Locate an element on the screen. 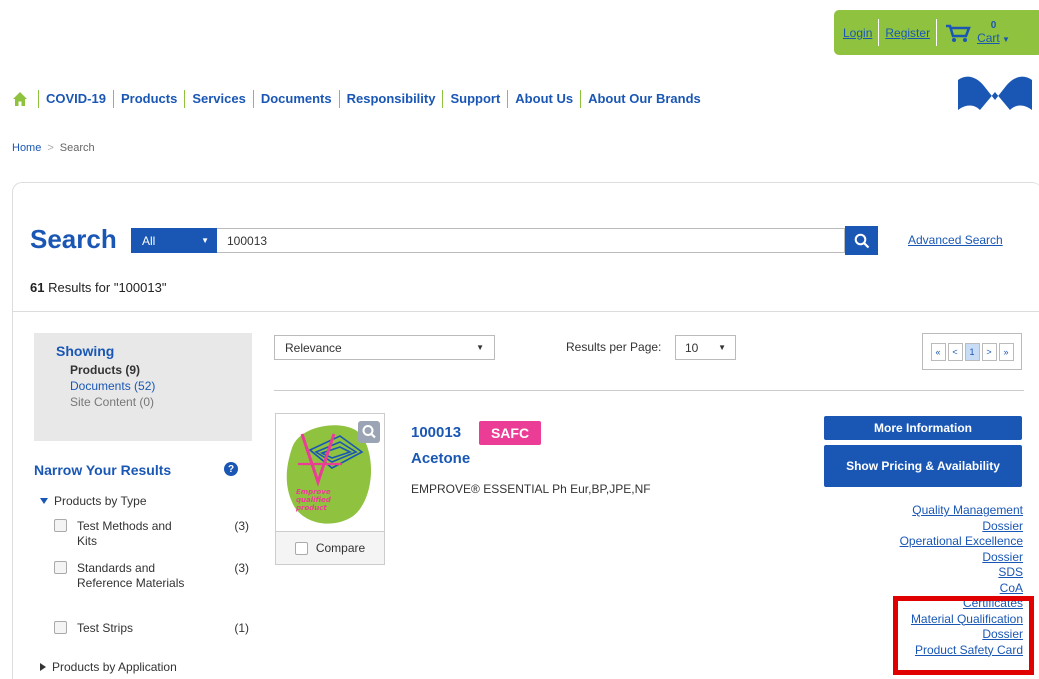 Image resolution: width=1039 pixels, height=679 pixels. narrow-results-title: Narrow Your Results is located at coordinates (103, 470).